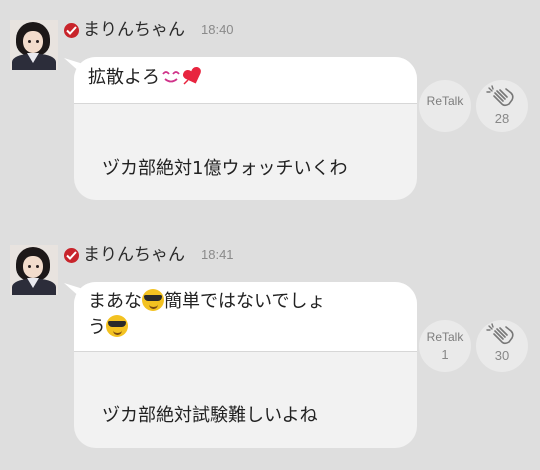 This screenshot has height=470, width=540. Describe the element at coordinates (245, 301) in the screenshot. I see `message-text-part2: 簡単ではないでしょ` at that location.